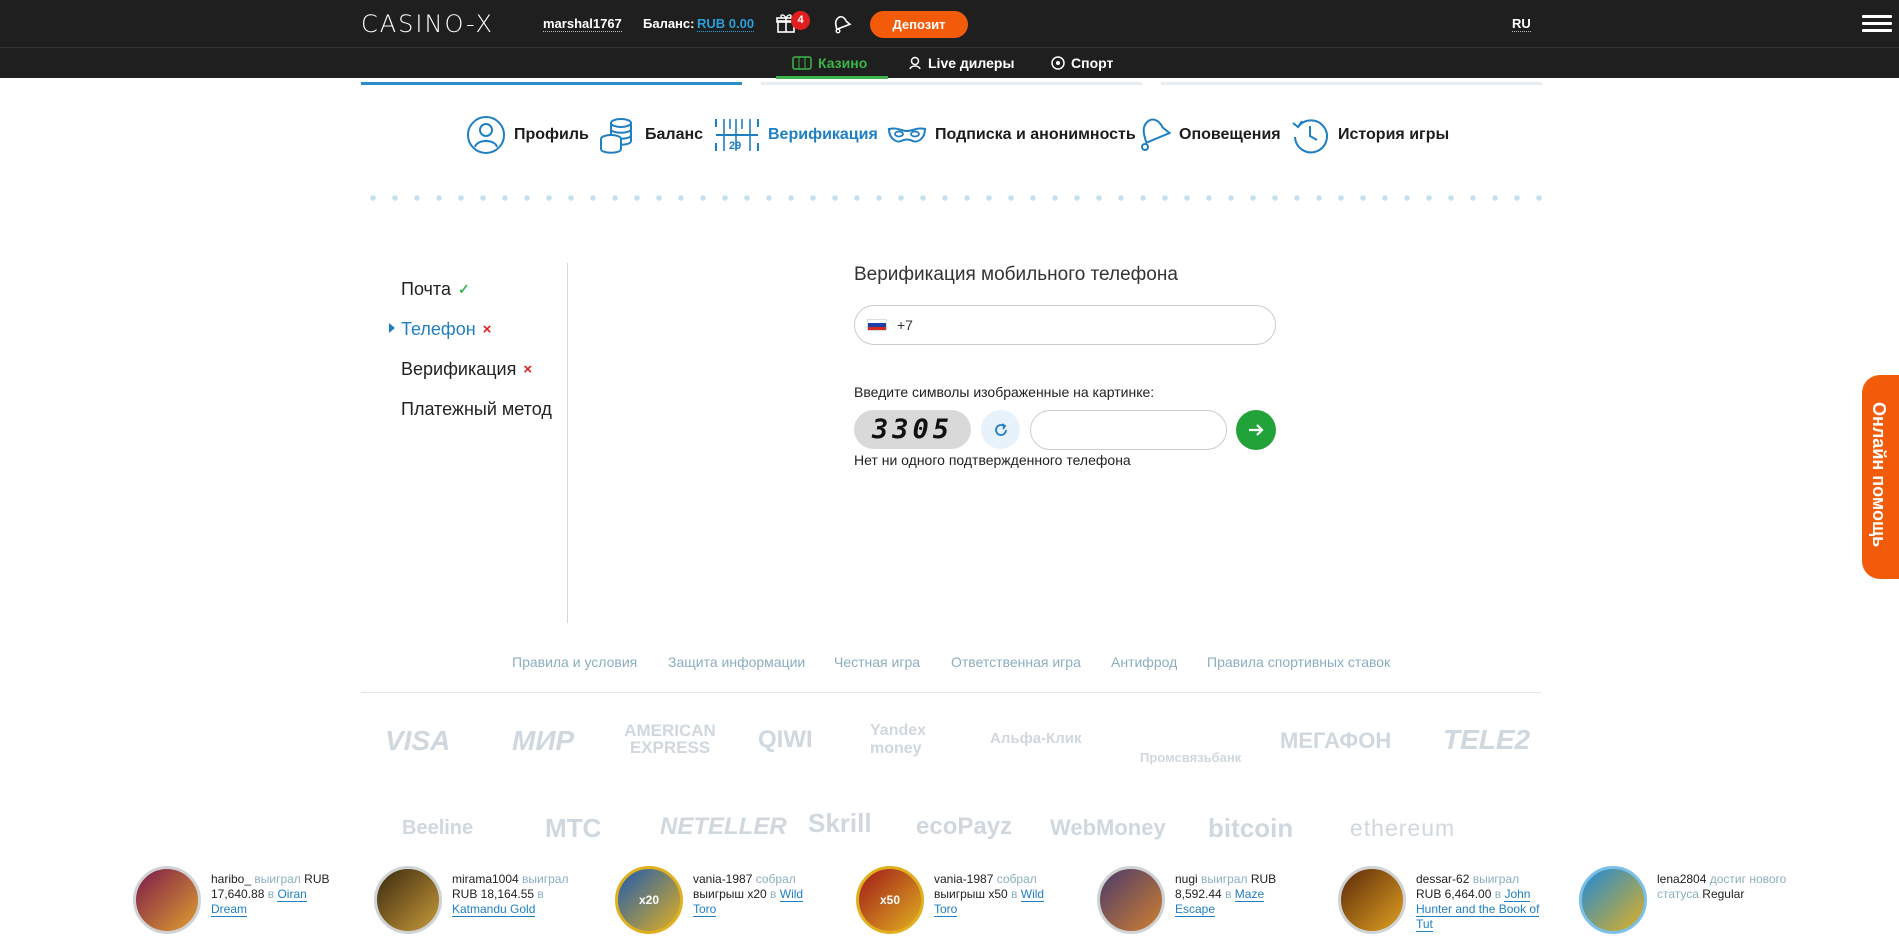 This screenshot has height=944, width=1899. What do you see at coordinates (1144, 662) in the screenshot?
I see `footer-link-antifraud: Антифрод` at bounding box center [1144, 662].